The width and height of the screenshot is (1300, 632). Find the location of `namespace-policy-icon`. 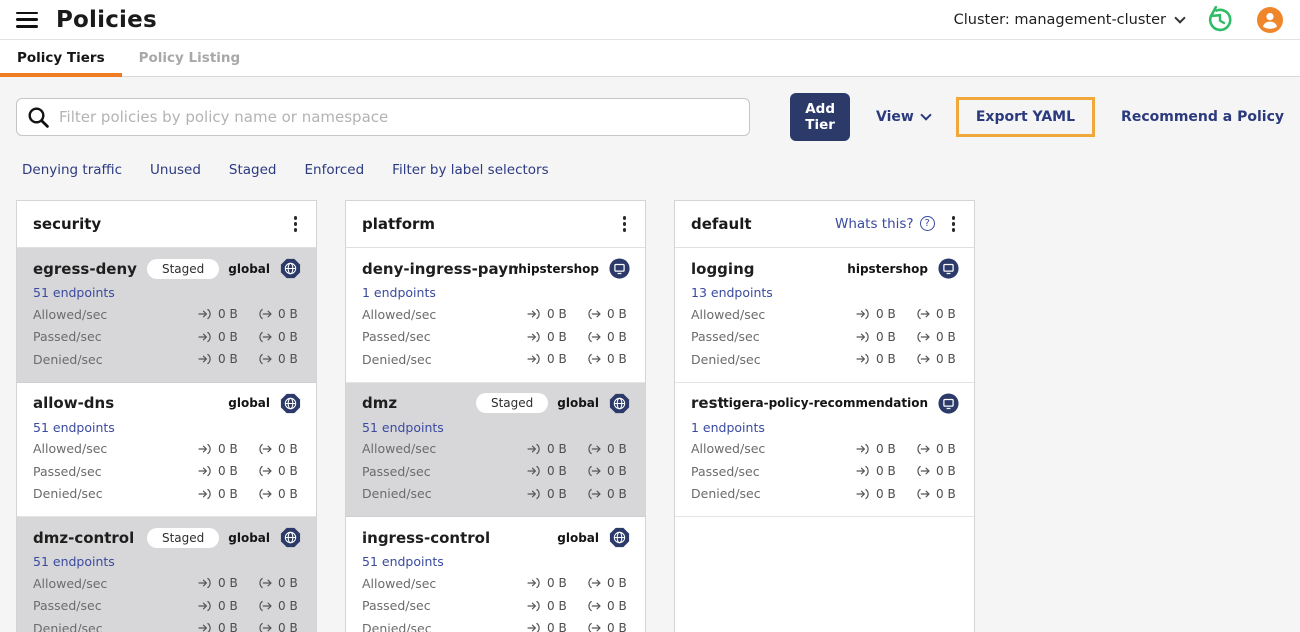

namespace-policy-icon is located at coordinates (948, 268).